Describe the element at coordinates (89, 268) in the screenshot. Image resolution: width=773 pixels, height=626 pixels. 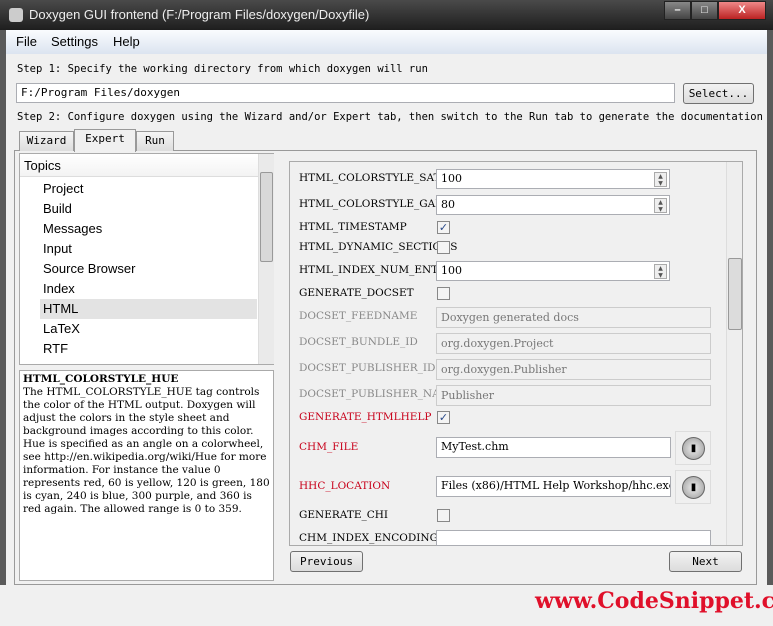
I see `topic-source-browser: Source Browser` at that location.